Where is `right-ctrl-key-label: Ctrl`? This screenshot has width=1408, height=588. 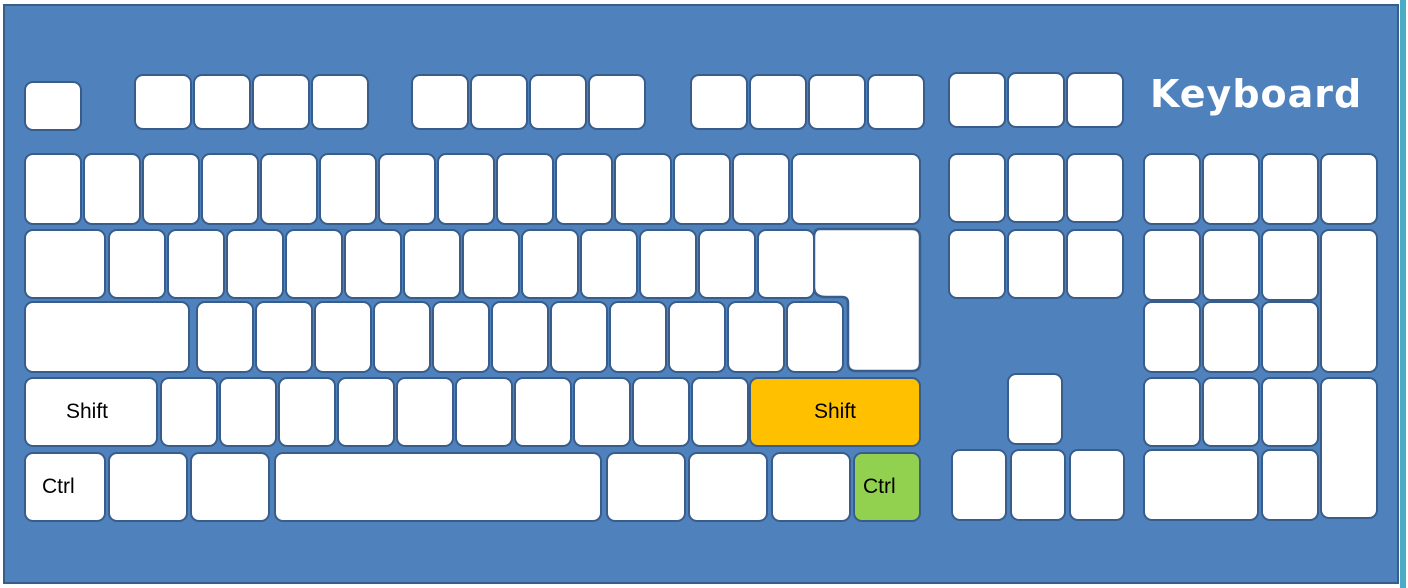 right-ctrl-key-label: Ctrl is located at coordinates (879, 486).